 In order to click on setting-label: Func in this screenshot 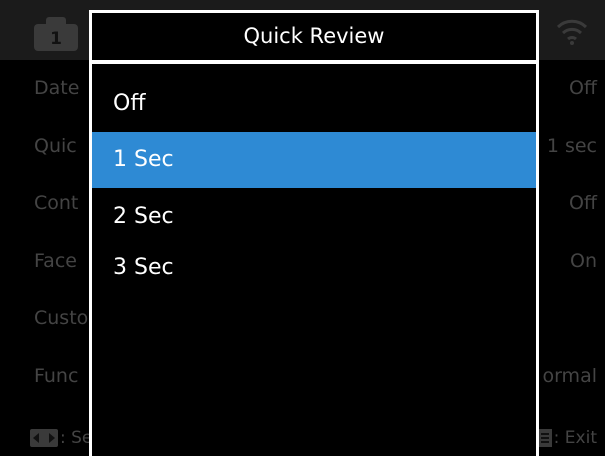, I will do `click(56, 375)`.